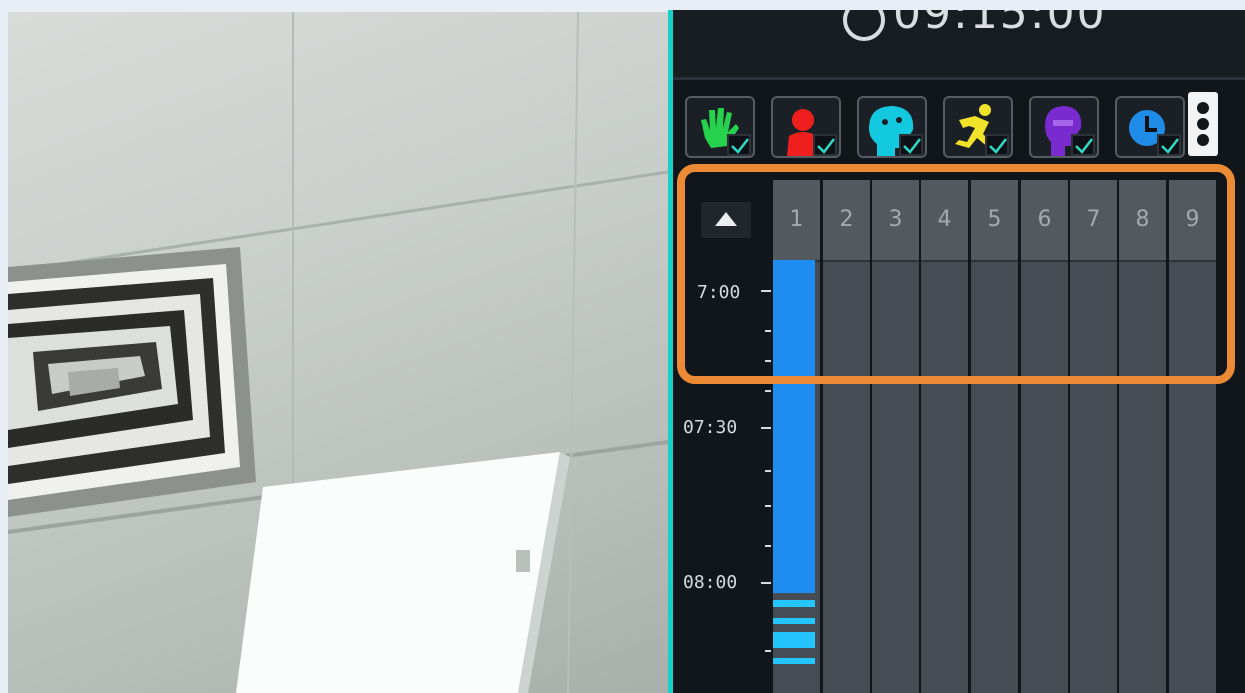 Image resolution: width=1245 pixels, height=693 pixels. Describe the element at coordinates (959, 45) in the screenshot. I see `clock-bar: 09:15:00` at that location.